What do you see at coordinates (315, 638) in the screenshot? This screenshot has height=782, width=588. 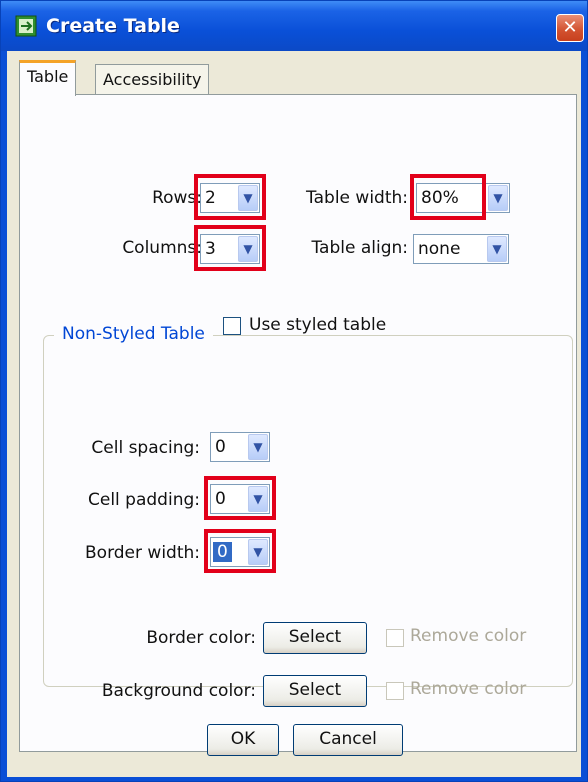 I see `border-color-select-button: Select` at bounding box center [315, 638].